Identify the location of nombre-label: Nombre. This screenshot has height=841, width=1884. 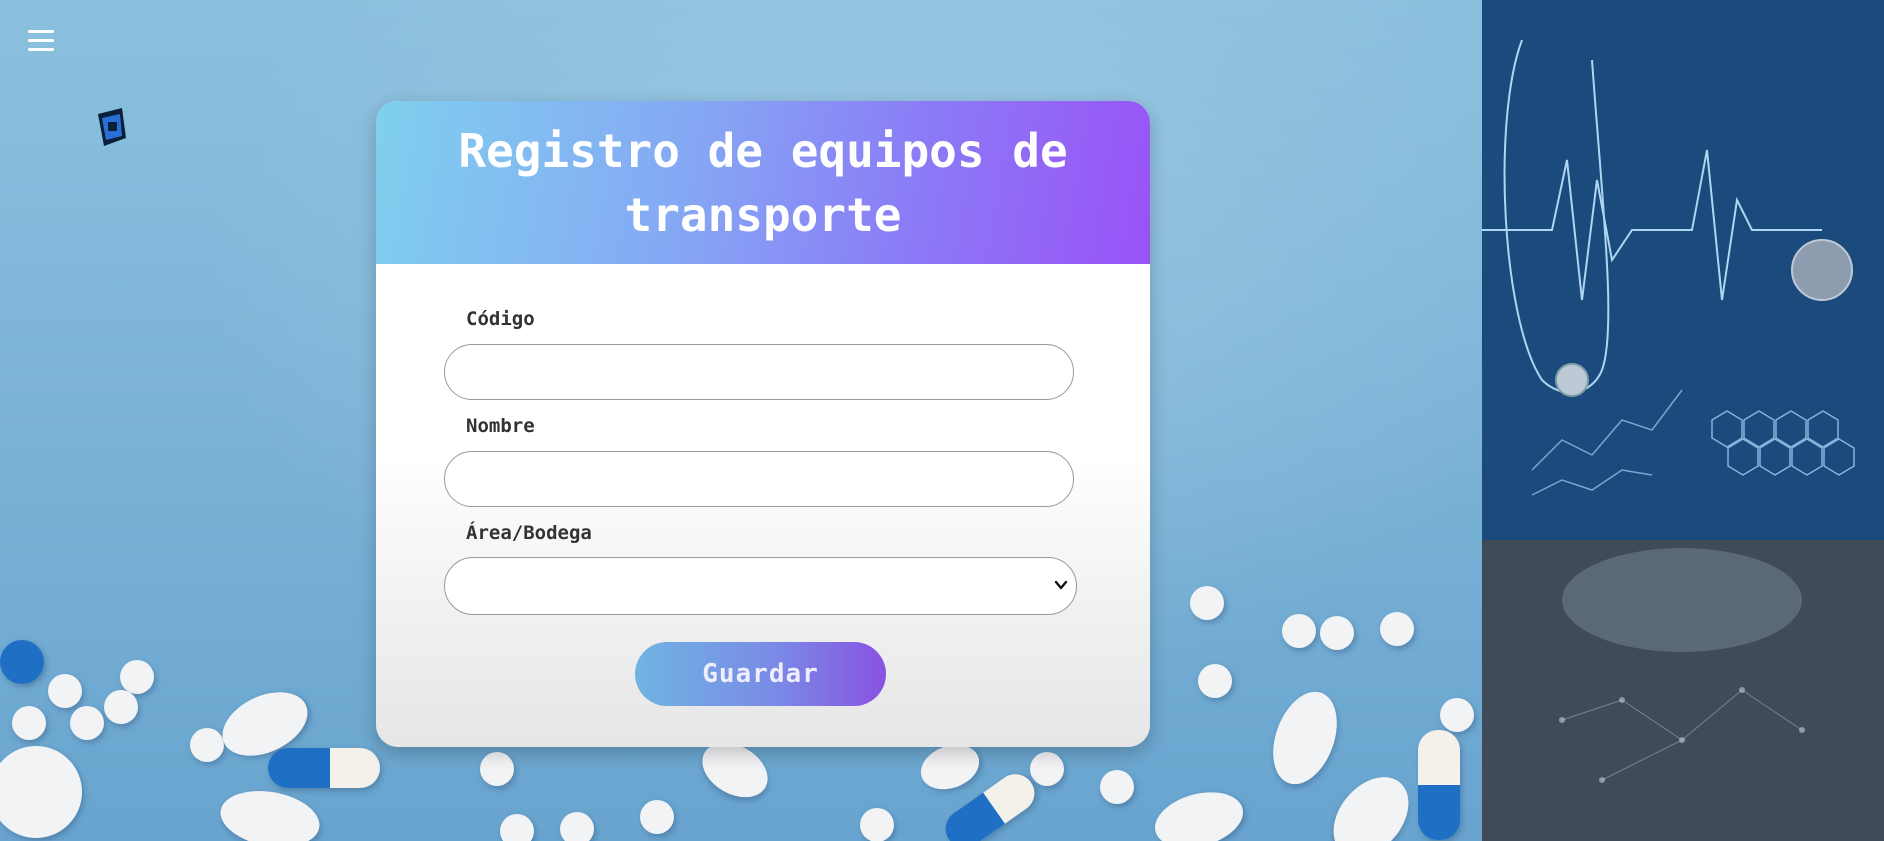
(500, 426).